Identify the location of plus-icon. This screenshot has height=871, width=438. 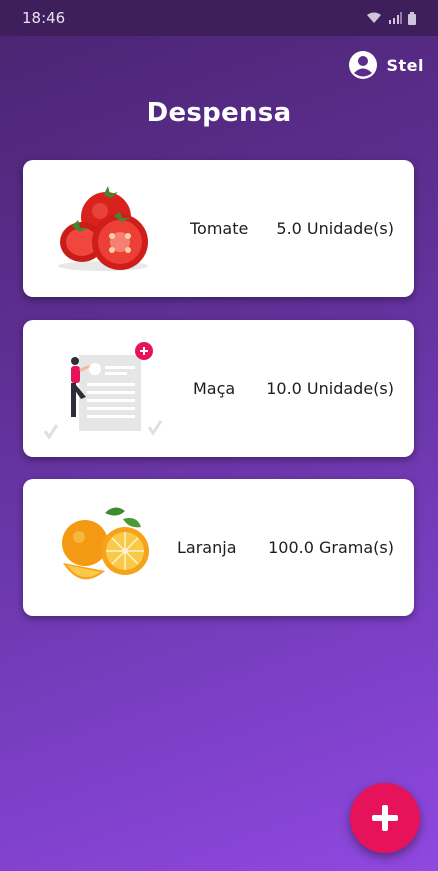
(385, 818).